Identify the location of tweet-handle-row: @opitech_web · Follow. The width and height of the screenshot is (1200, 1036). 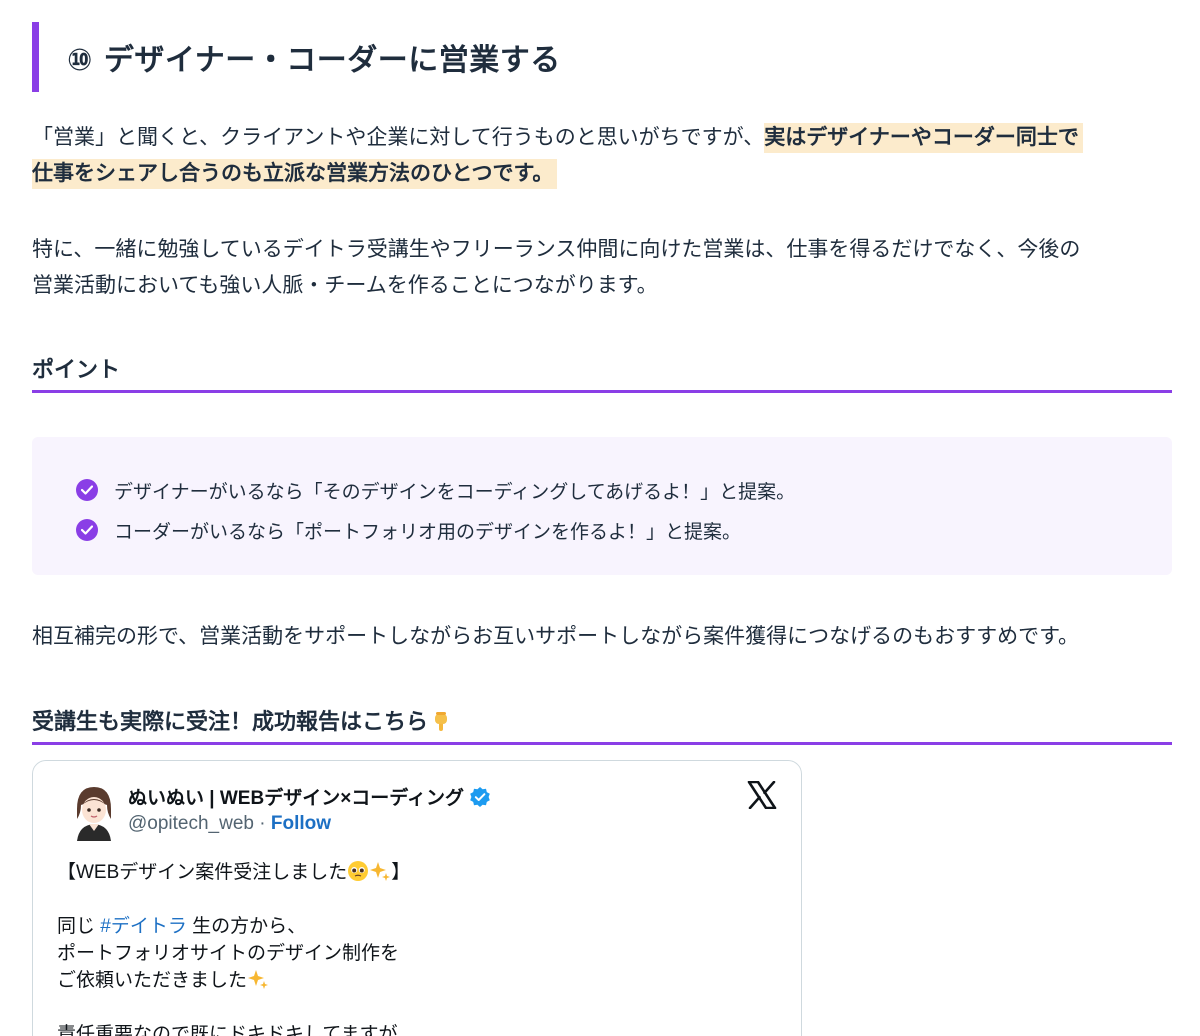
(229, 824).